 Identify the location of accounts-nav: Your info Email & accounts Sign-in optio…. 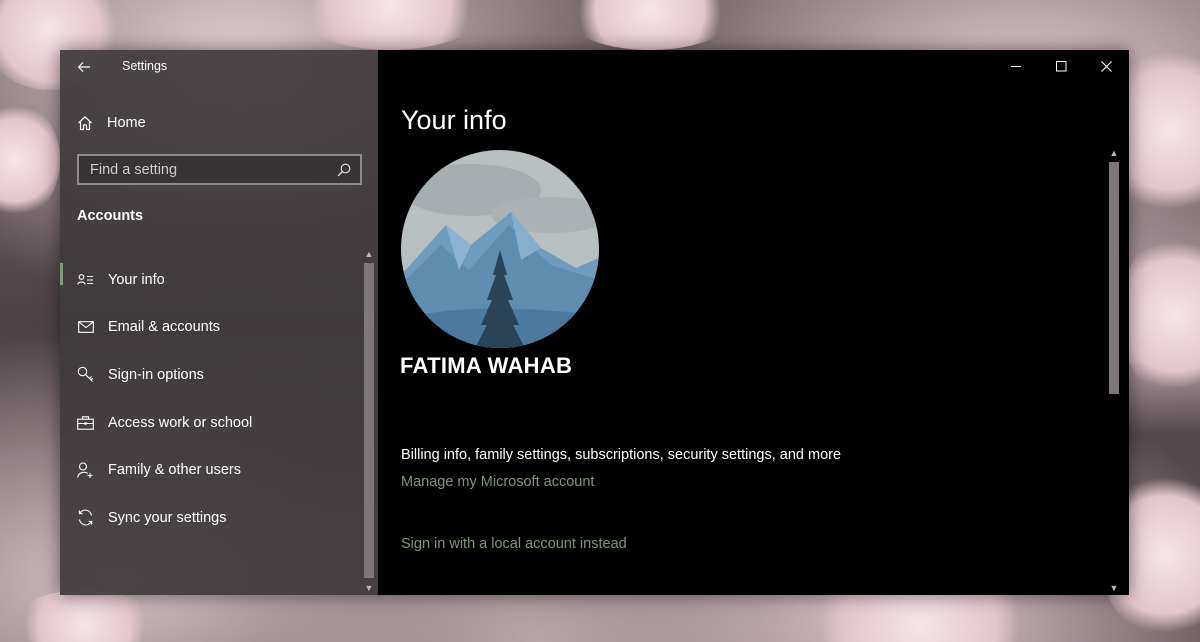
(211, 399).